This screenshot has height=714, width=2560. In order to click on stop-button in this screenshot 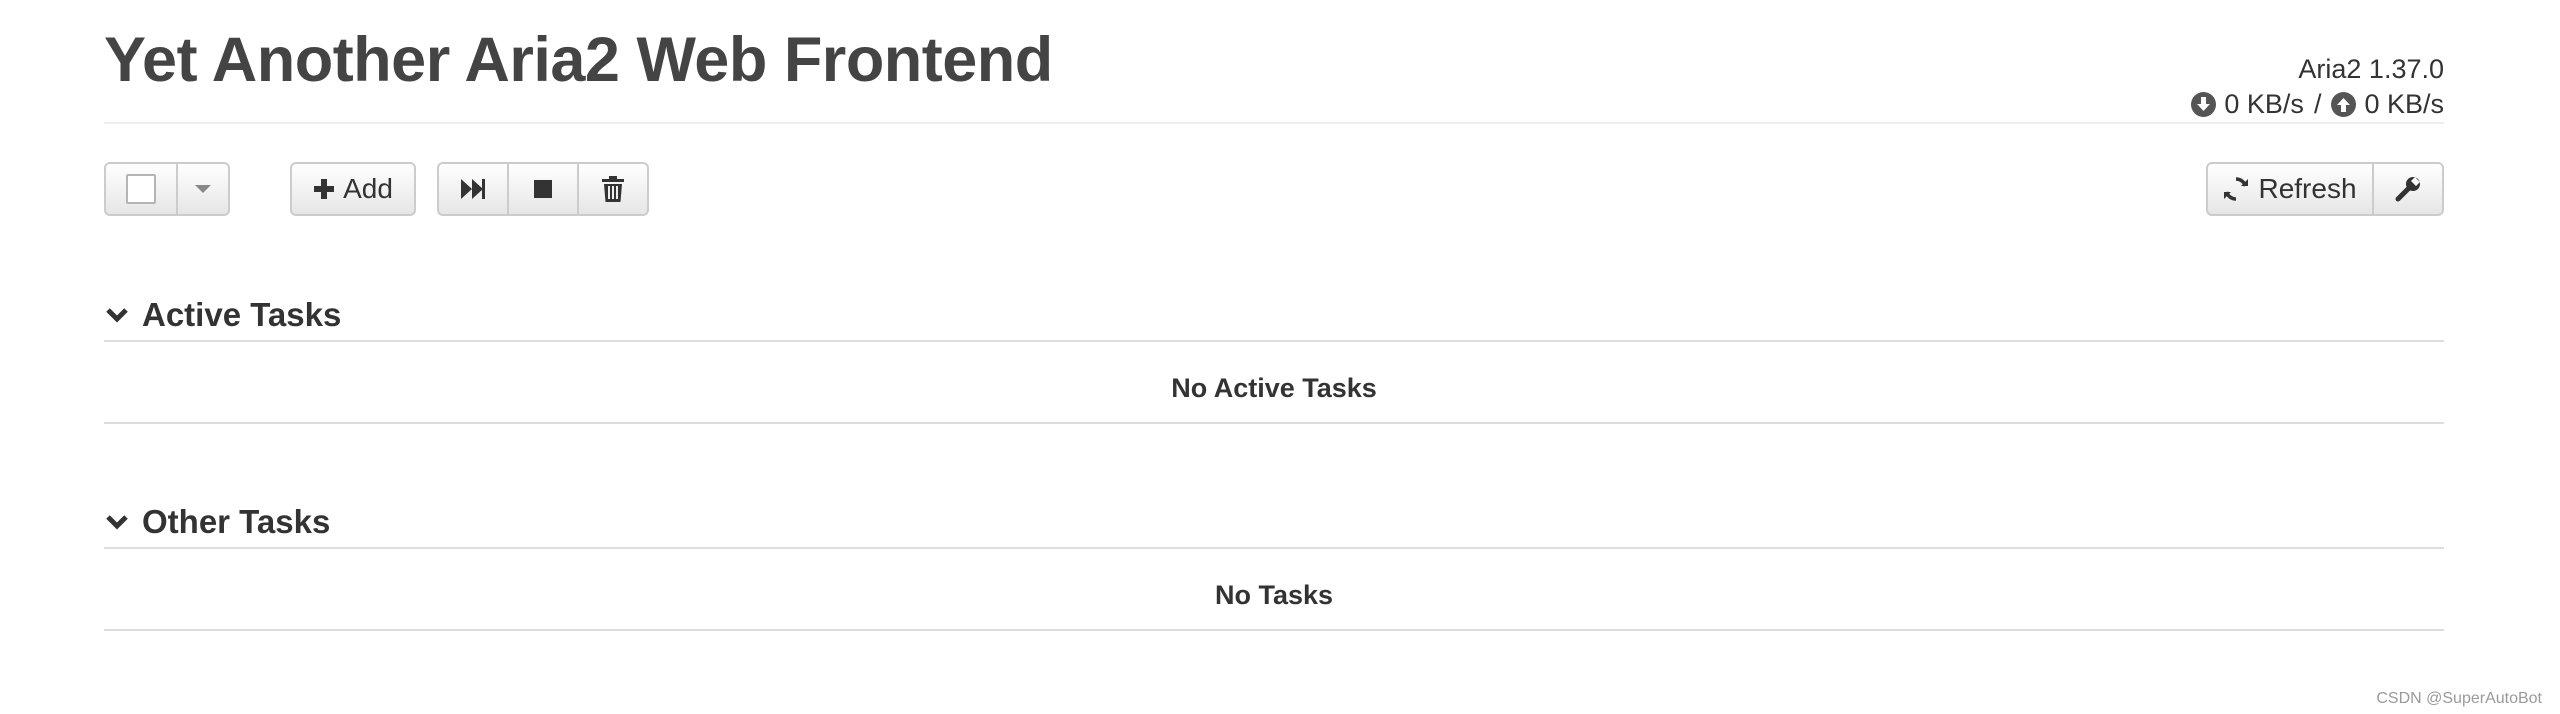, I will do `click(543, 189)`.